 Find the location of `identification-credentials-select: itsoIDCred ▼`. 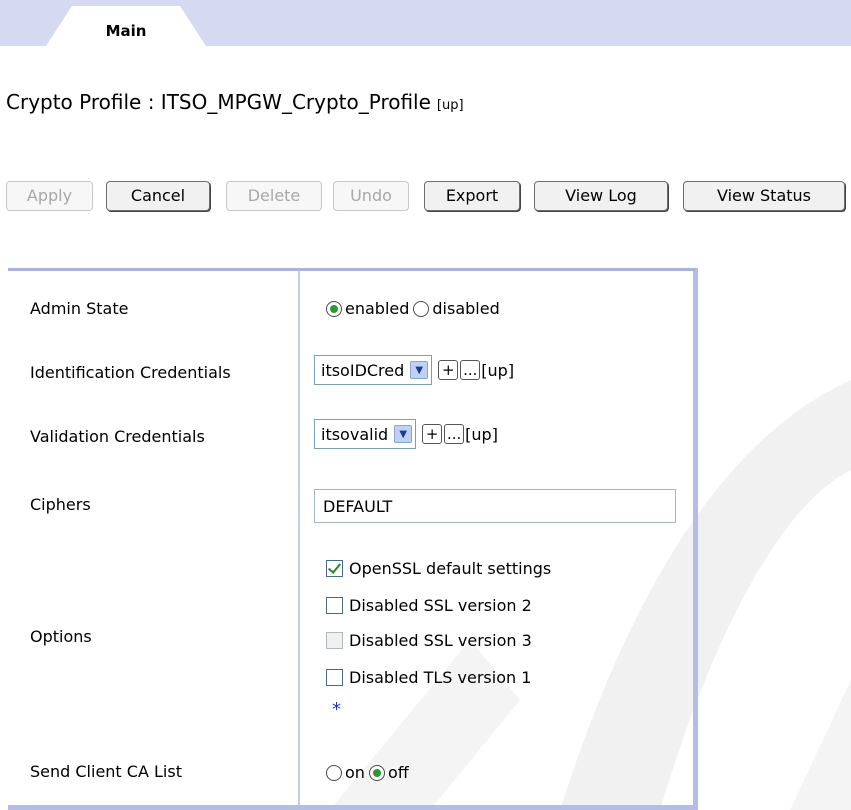

identification-credentials-select: itsoIDCred ▼ is located at coordinates (373, 370).